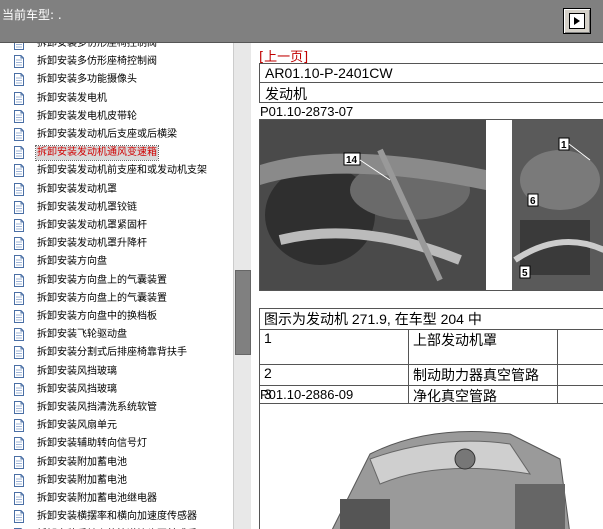 This screenshot has width=603, height=529. What do you see at coordinates (483, 375) in the screenshot?
I see `legend-description: 制动助力器真空管路` at bounding box center [483, 375].